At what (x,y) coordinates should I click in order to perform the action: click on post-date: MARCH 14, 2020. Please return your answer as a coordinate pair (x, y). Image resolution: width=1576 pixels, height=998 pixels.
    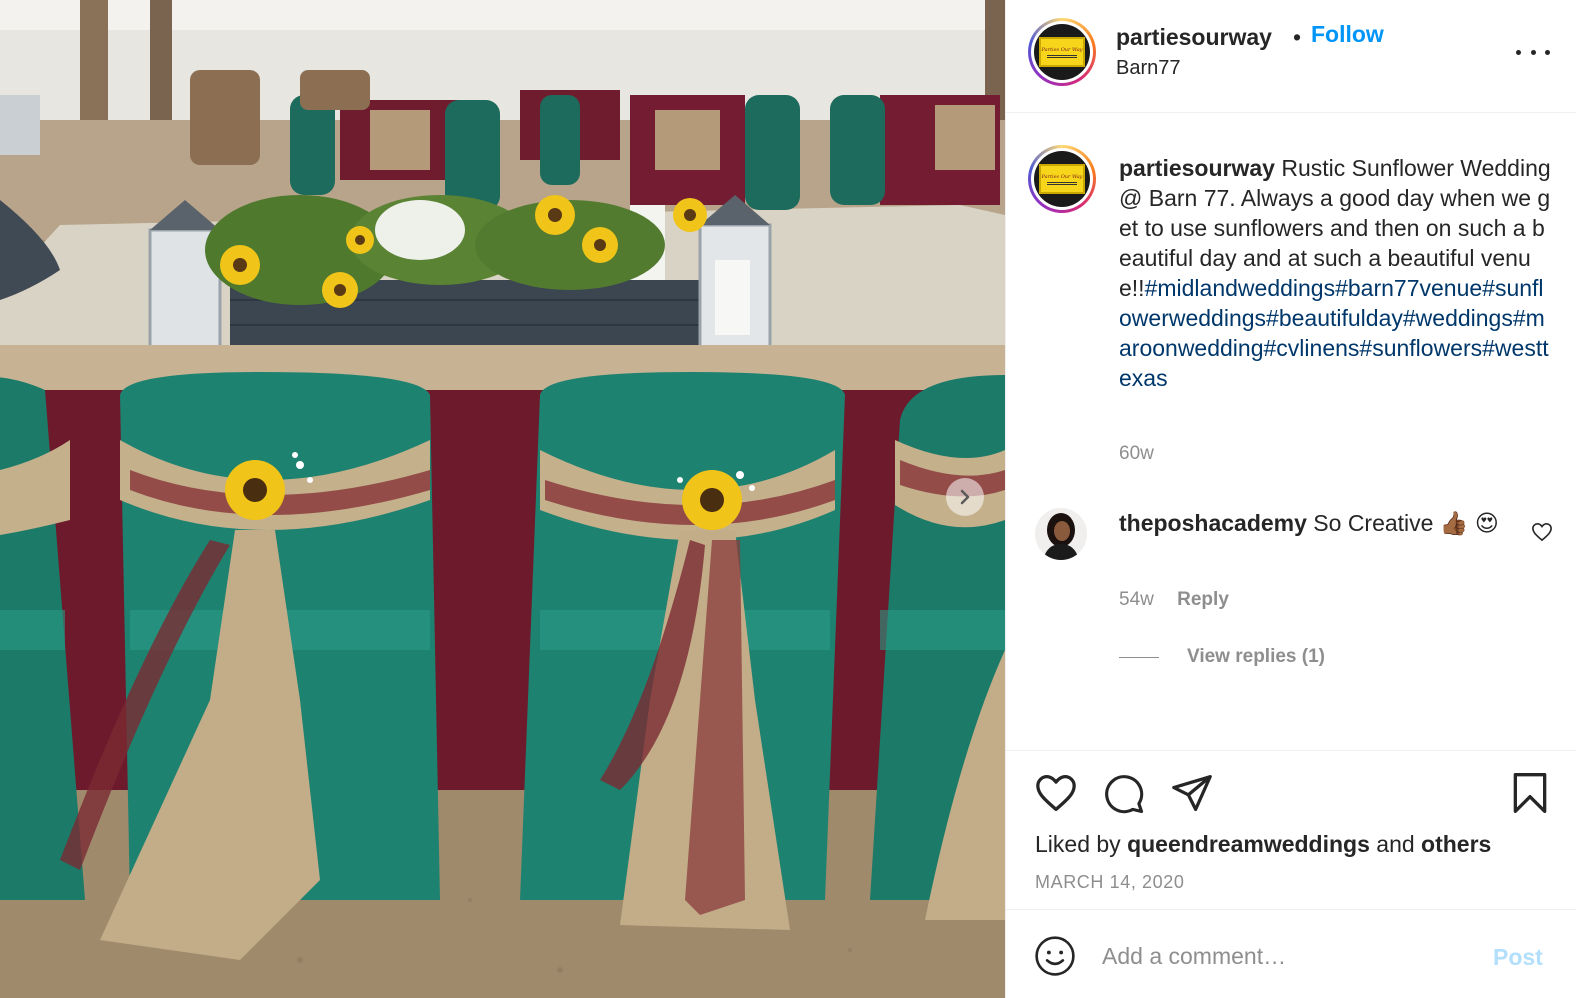
    Looking at the image, I should click on (1109, 882).